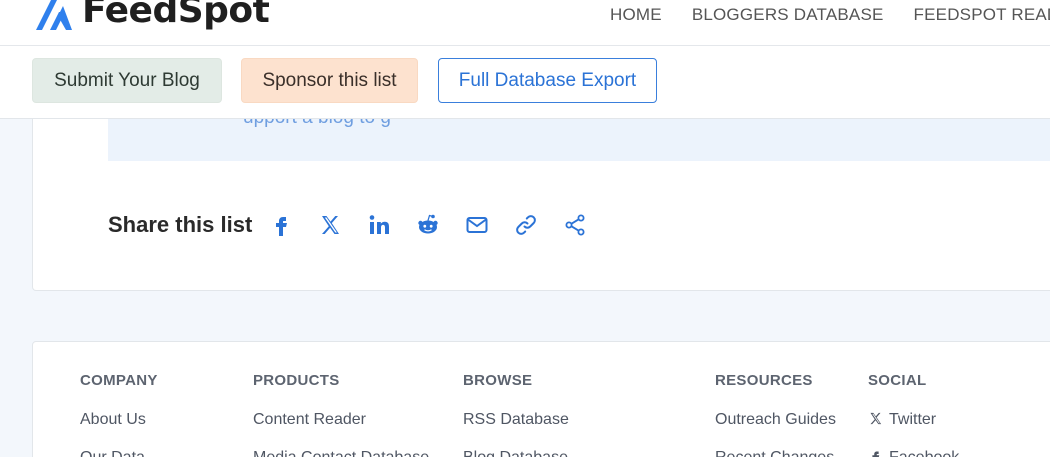  Describe the element at coordinates (526, 225) in the screenshot. I see `link-icon` at that location.